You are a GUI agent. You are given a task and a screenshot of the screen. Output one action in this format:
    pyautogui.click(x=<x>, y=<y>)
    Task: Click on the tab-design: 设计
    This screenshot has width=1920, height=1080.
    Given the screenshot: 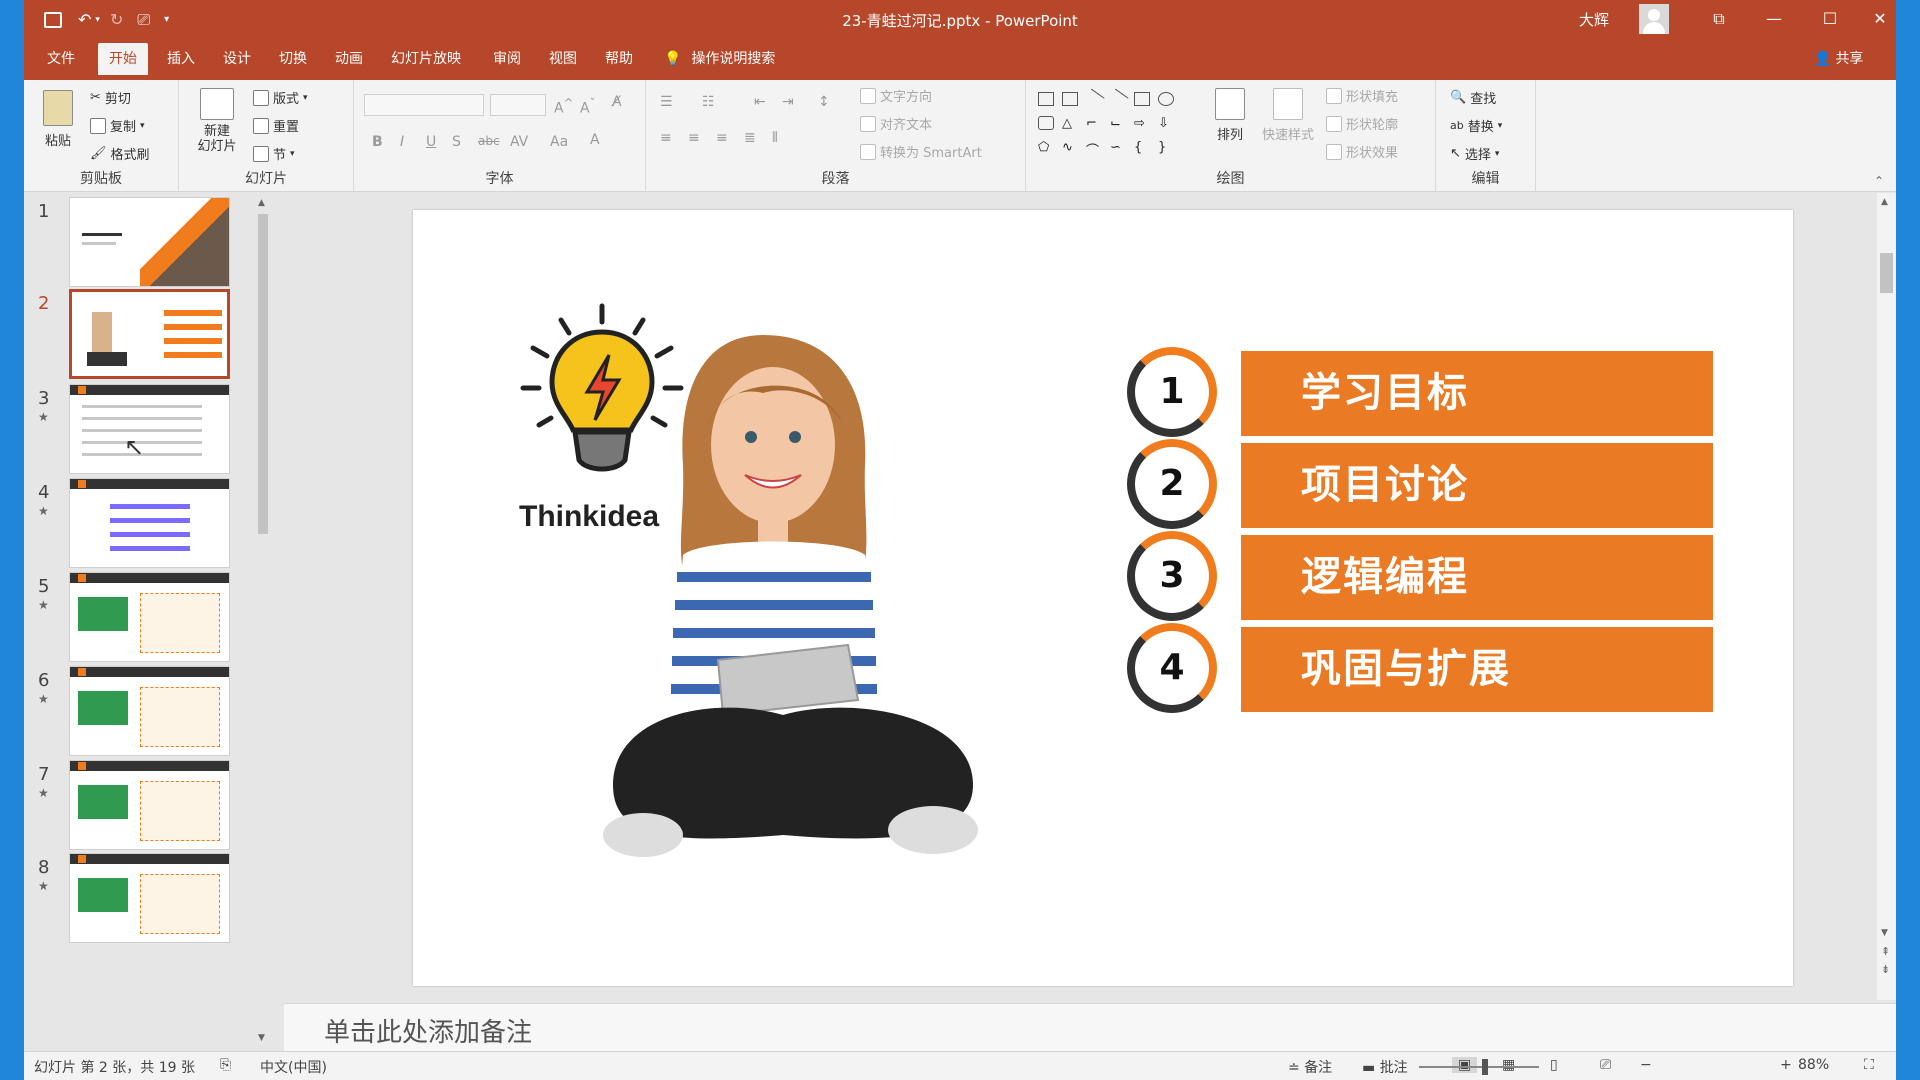 What is the action you would take?
    pyautogui.click(x=237, y=59)
    